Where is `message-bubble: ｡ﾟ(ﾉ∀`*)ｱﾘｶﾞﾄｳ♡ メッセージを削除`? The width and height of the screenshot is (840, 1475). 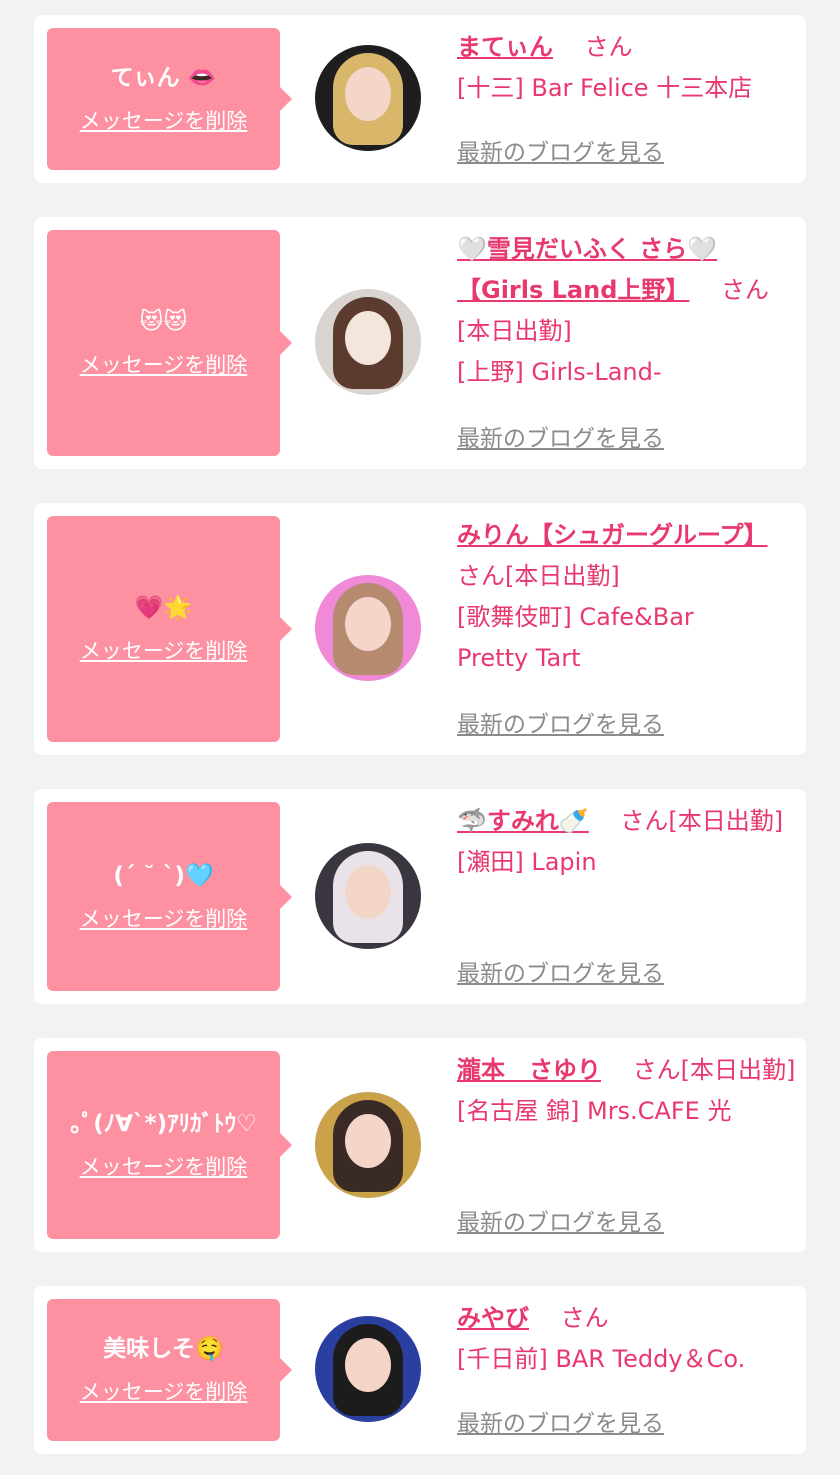
message-bubble: ｡ﾟ(ﾉ∀`*)ｱﾘｶﾞﾄｳ♡ メッセージを削除 is located at coordinates (169, 1145).